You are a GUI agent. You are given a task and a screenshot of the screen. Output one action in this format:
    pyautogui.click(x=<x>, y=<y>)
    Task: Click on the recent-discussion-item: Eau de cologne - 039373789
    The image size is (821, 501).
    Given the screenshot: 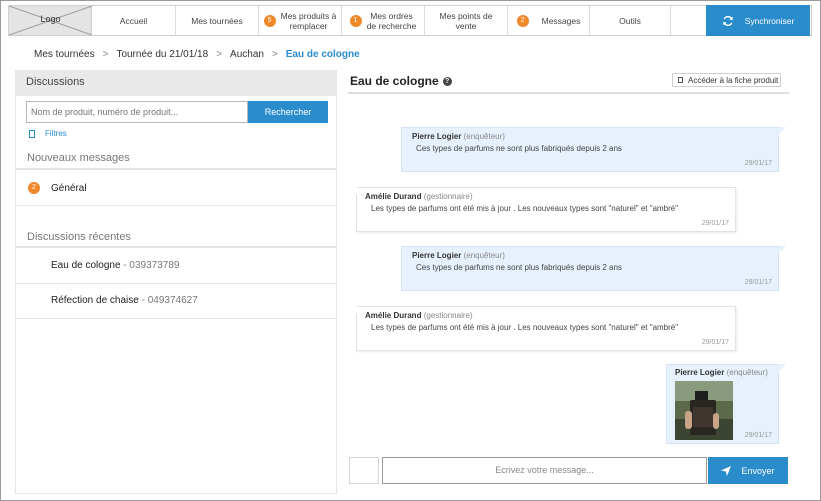 What is the action you would take?
    pyautogui.click(x=115, y=265)
    